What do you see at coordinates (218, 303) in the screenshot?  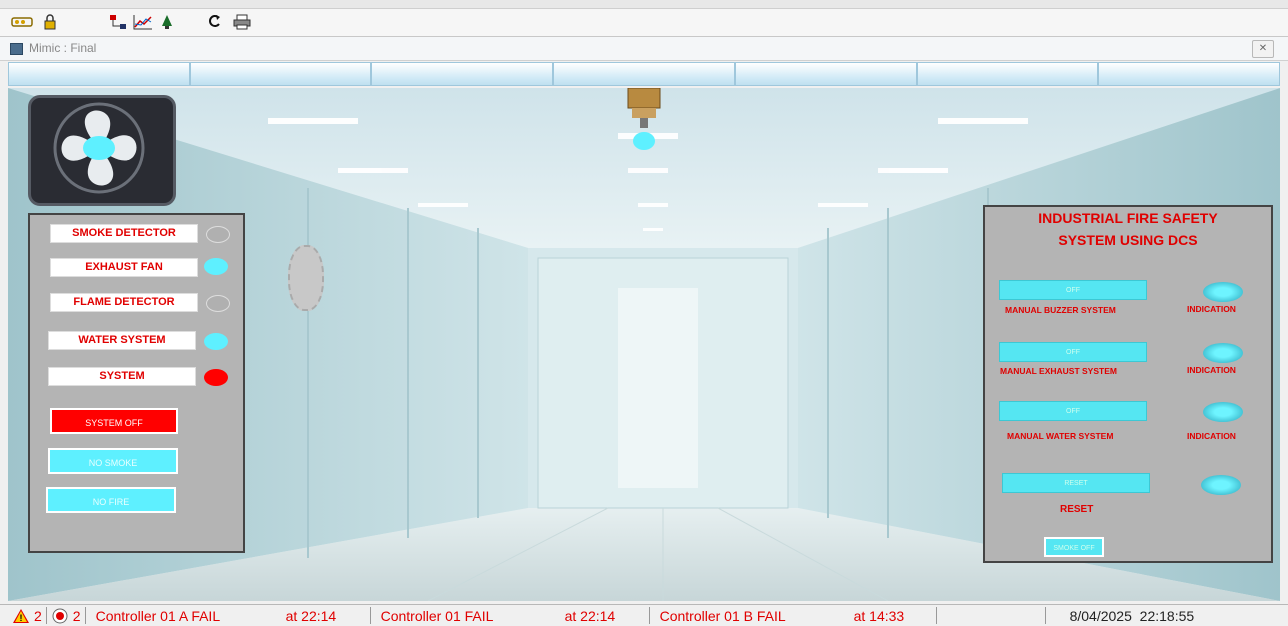 I see `flame-detector-lamp` at bounding box center [218, 303].